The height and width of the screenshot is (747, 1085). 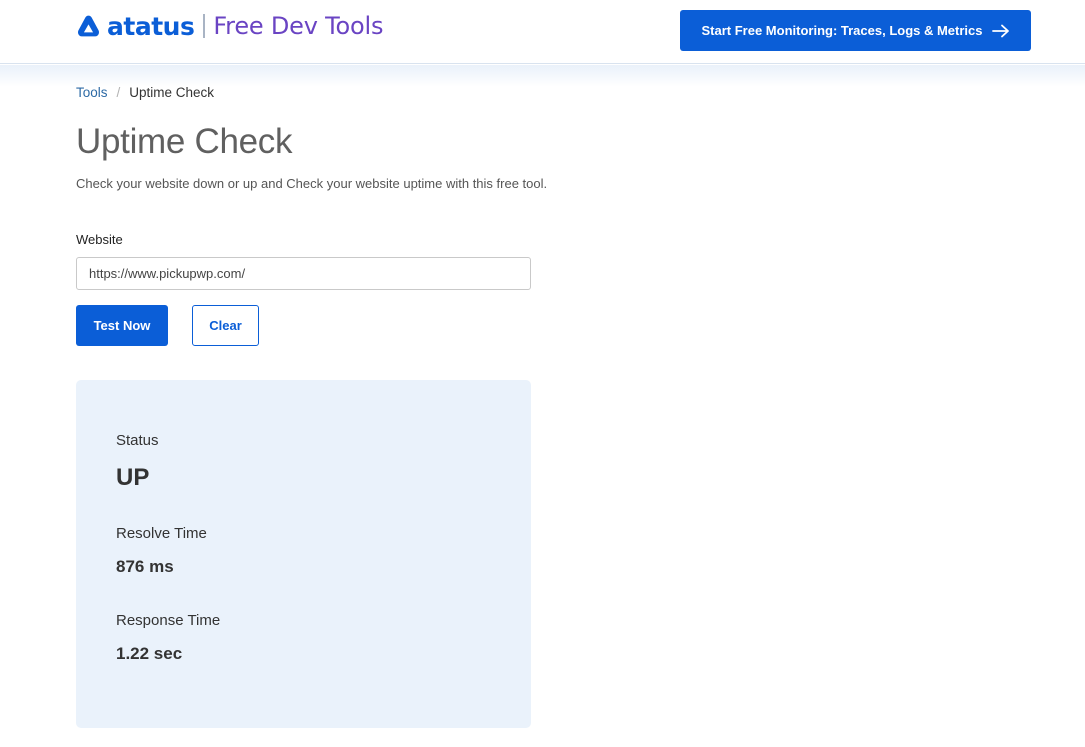 What do you see at coordinates (99, 239) in the screenshot?
I see `website-label: Website` at bounding box center [99, 239].